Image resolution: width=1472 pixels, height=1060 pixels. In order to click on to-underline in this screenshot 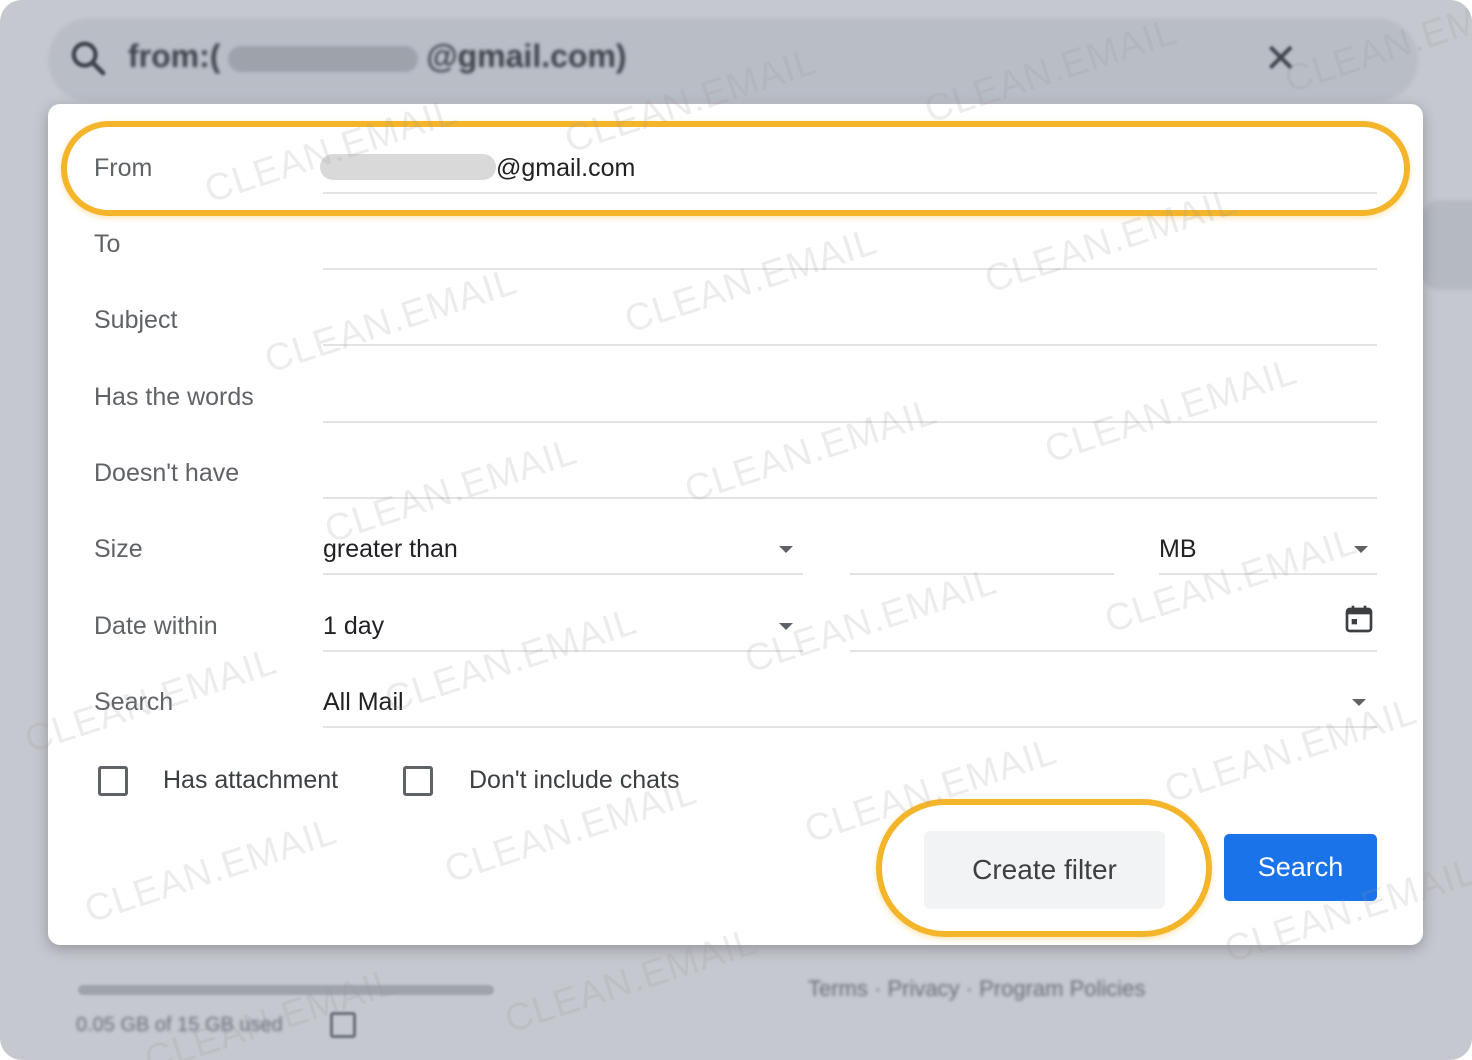, I will do `click(850, 269)`.